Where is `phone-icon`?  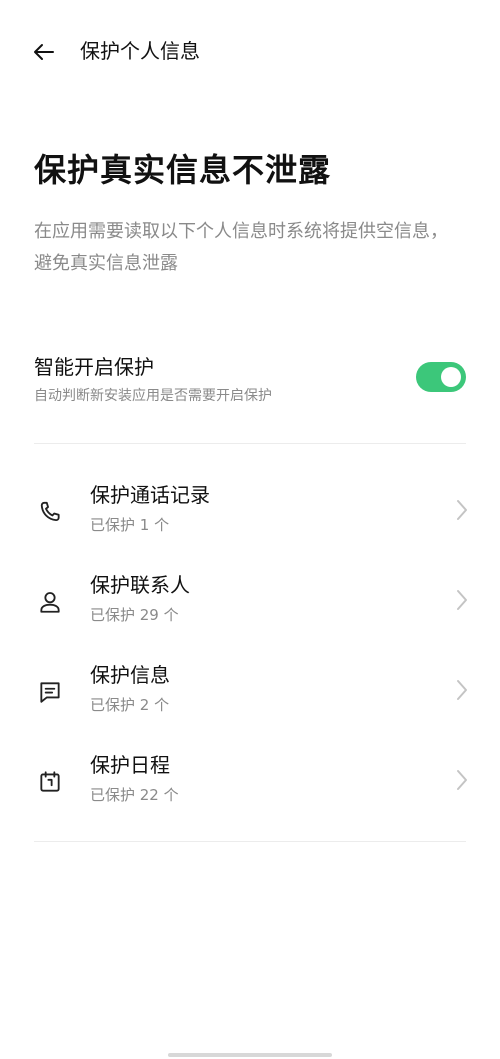 phone-icon is located at coordinates (50, 512).